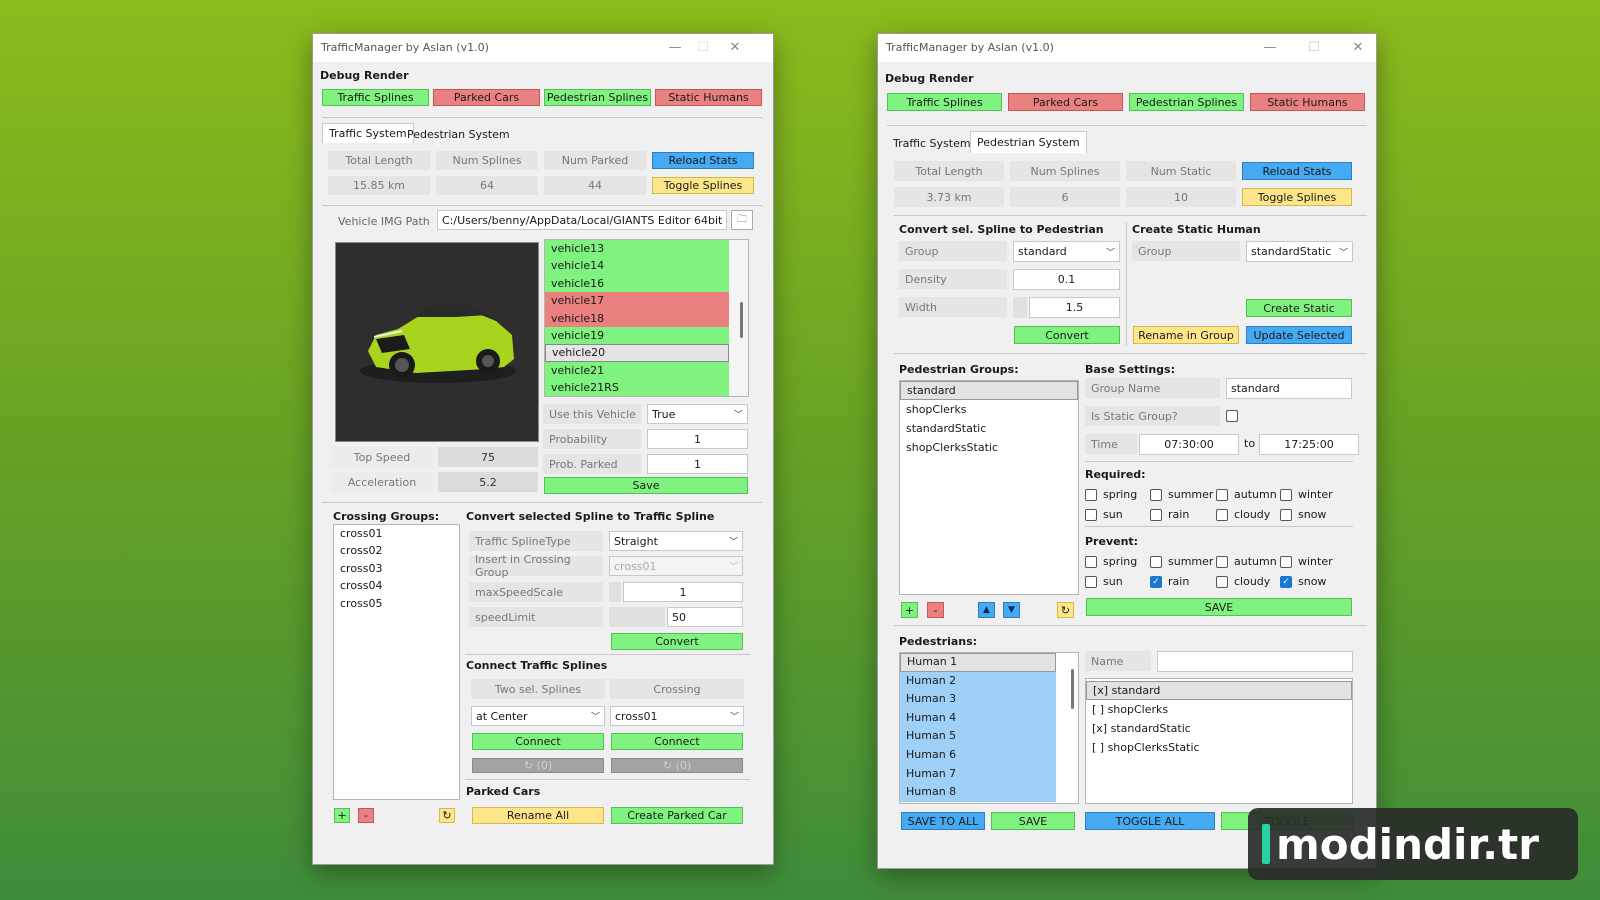 The image size is (1600, 900). Describe the element at coordinates (989, 428) in the screenshot. I see `pedestrian-group-item: standardStatic` at that location.